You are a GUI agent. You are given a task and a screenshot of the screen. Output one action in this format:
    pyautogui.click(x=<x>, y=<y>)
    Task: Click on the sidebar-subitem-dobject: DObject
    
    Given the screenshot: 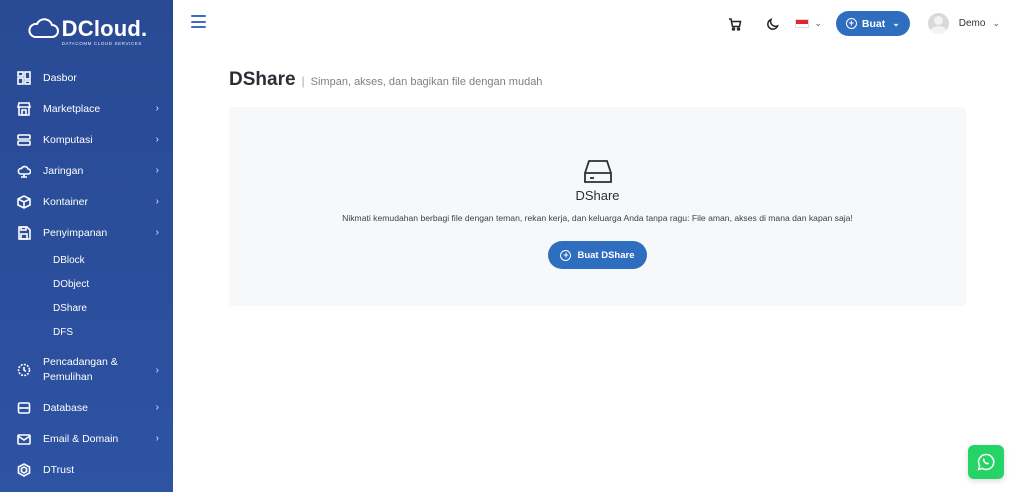 What is the action you would take?
    pyautogui.click(x=86, y=284)
    